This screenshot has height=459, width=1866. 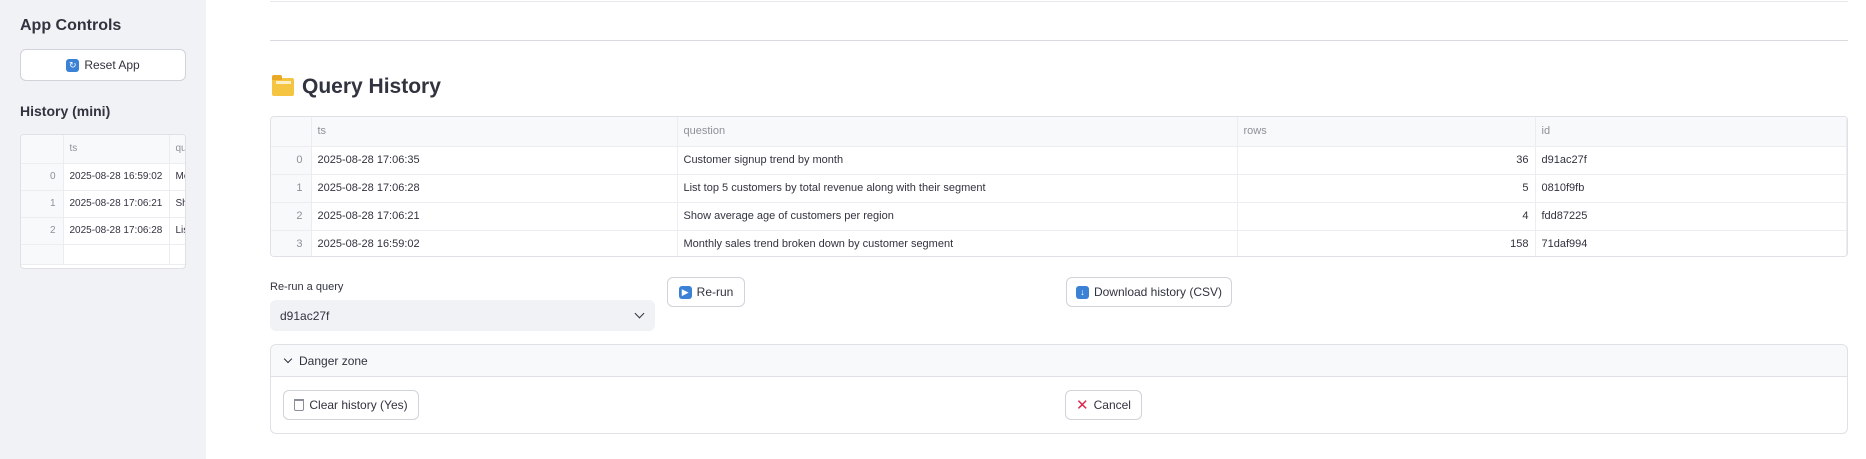 I want to click on column-header-id: id, so click(x=1691, y=132).